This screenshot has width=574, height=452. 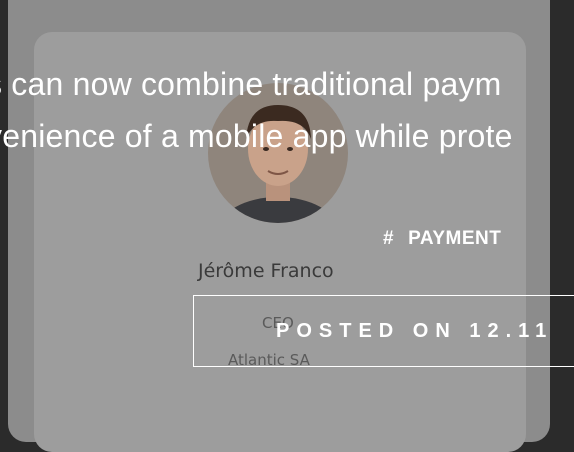 I want to click on posted-on-label: POSTED ON 12.11, so click(x=415, y=331).